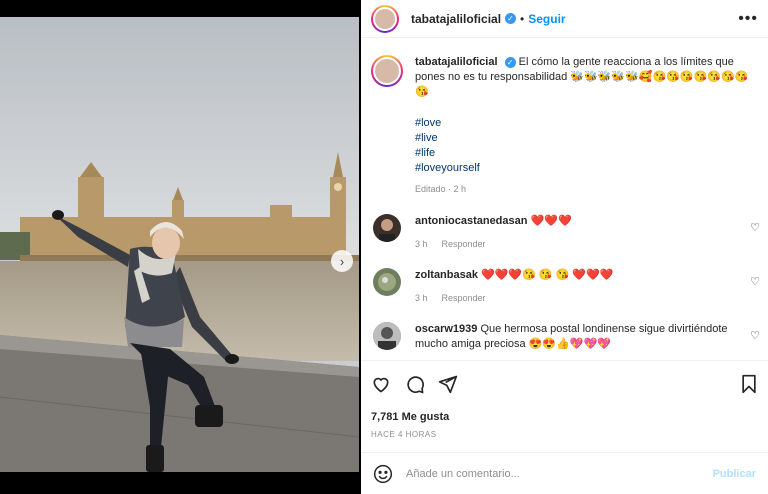 The image size is (768, 494). Describe the element at coordinates (734, 474) in the screenshot. I see `publish-button: Publicar` at that location.